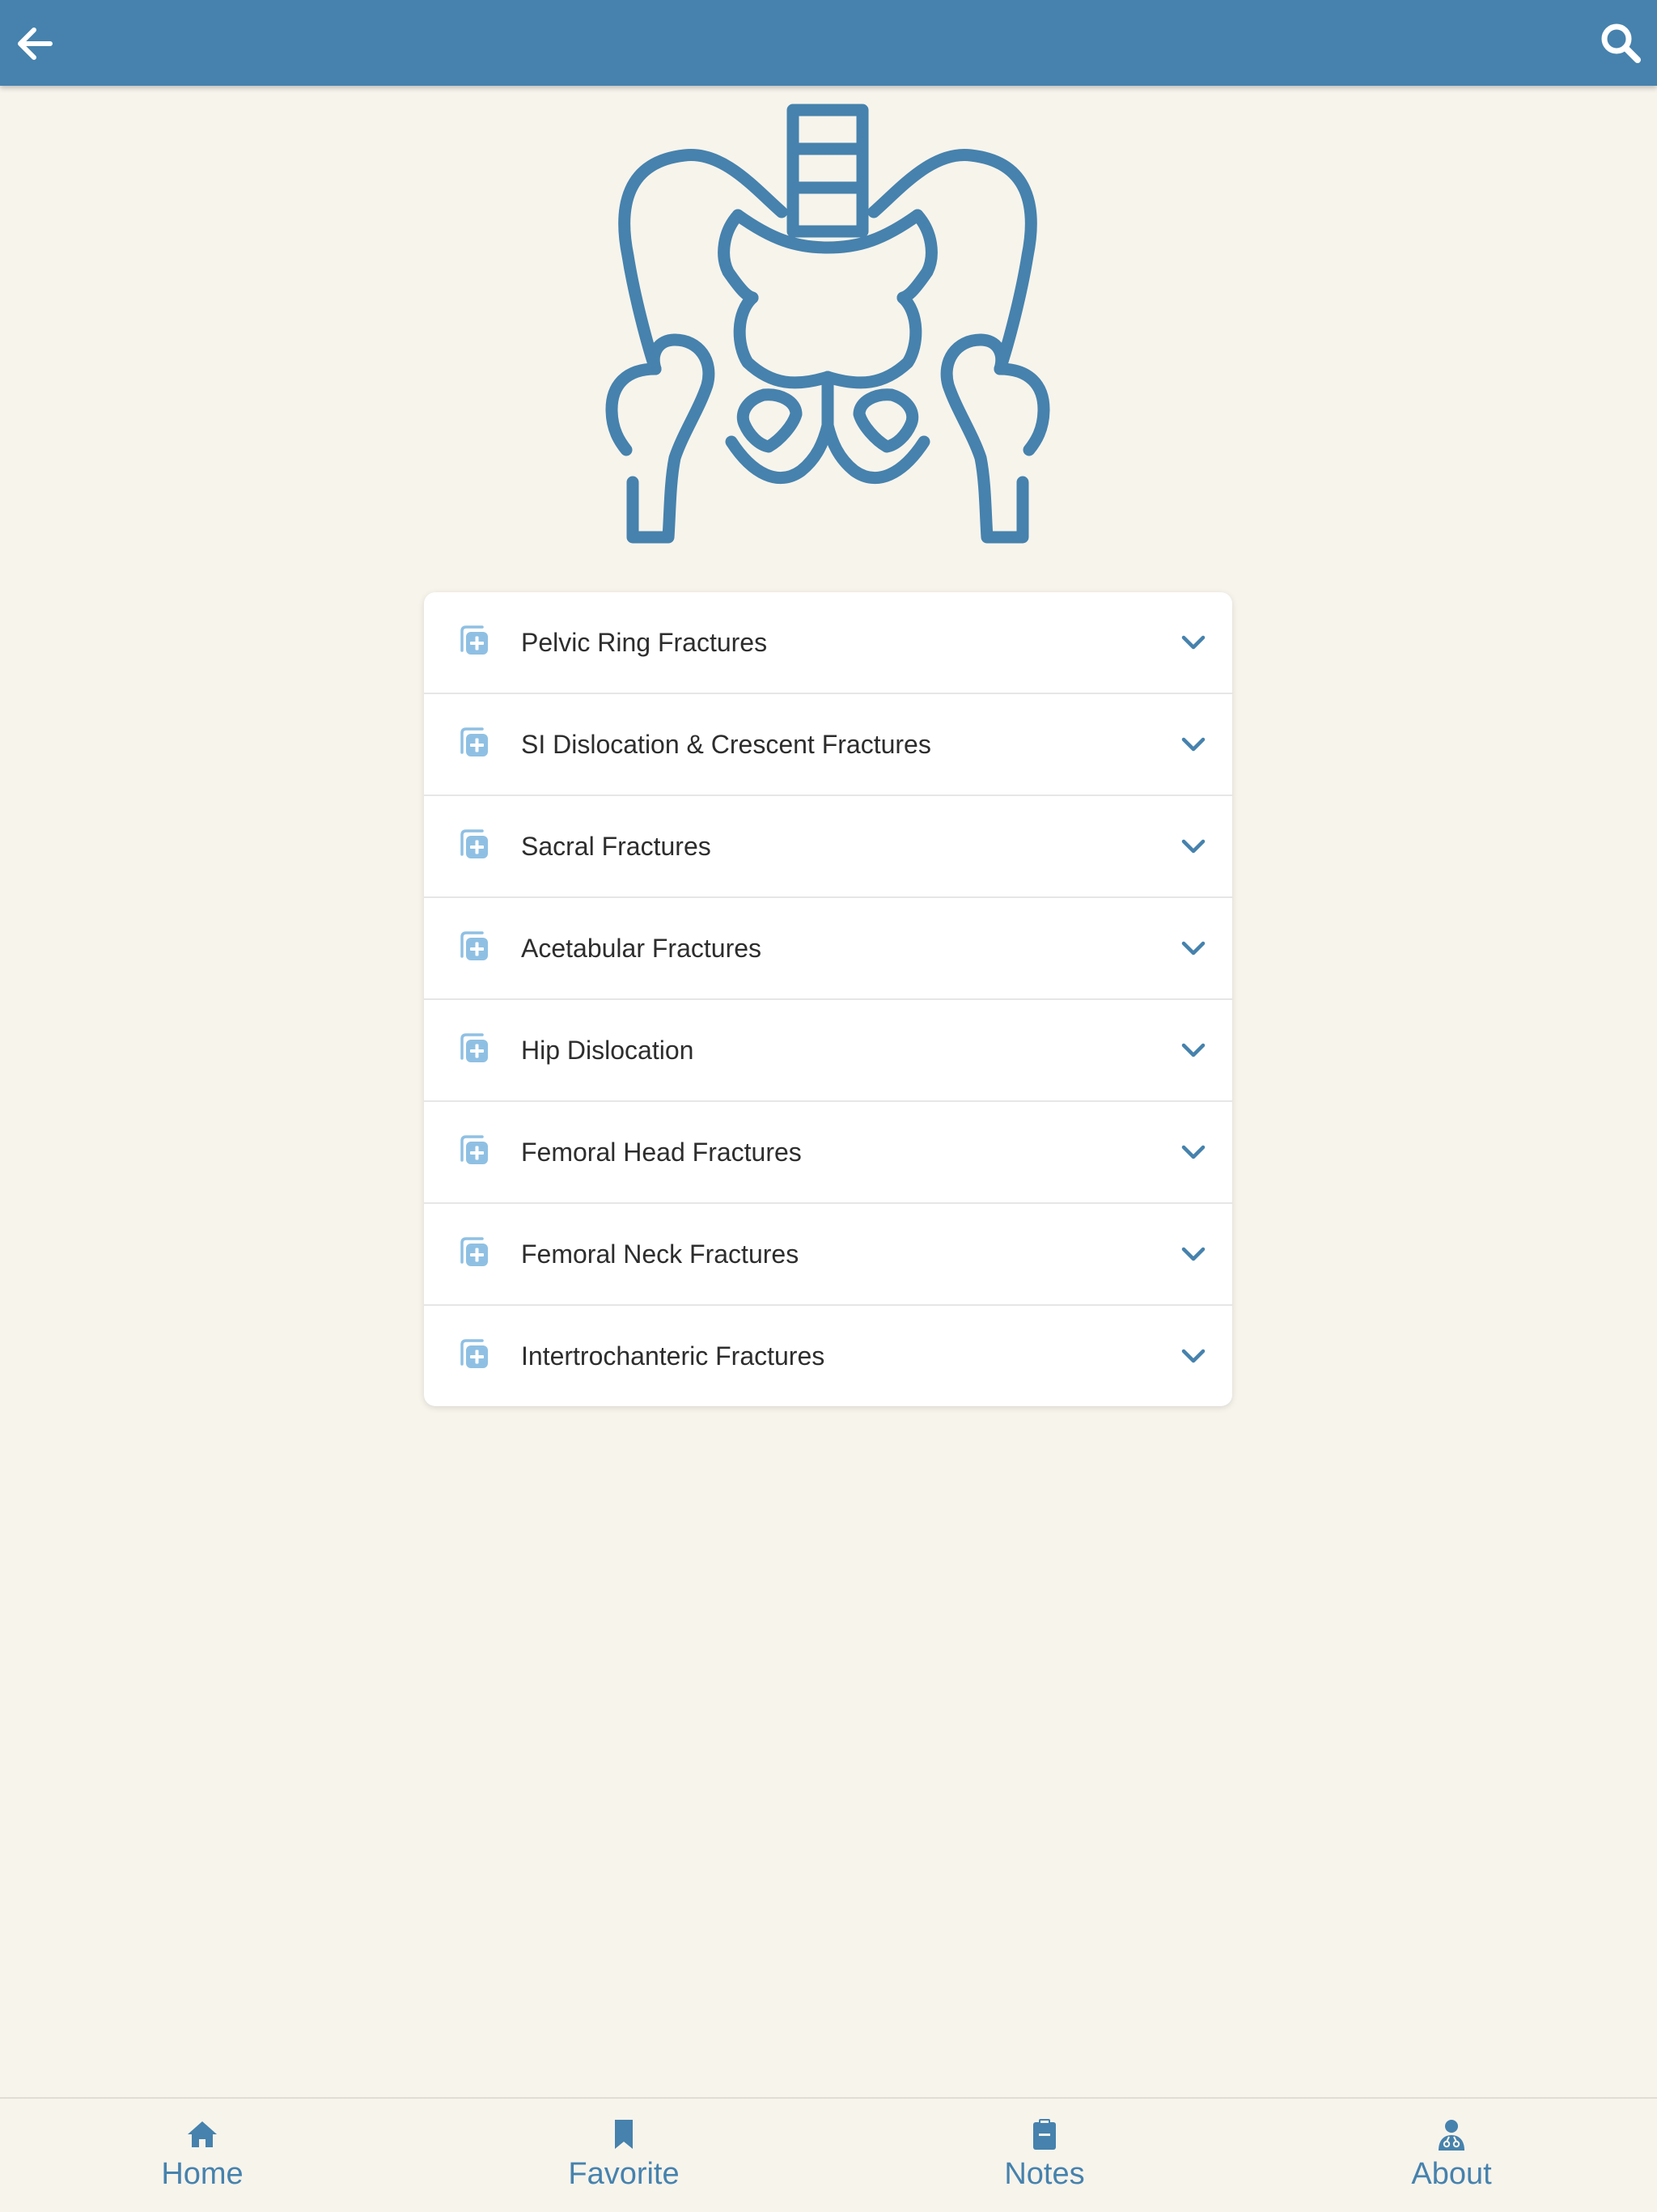 This screenshot has width=1657, height=2212. What do you see at coordinates (828, 1356) in the screenshot?
I see `topic-row: Intertrochanteric Fractures` at bounding box center [828, 1356].